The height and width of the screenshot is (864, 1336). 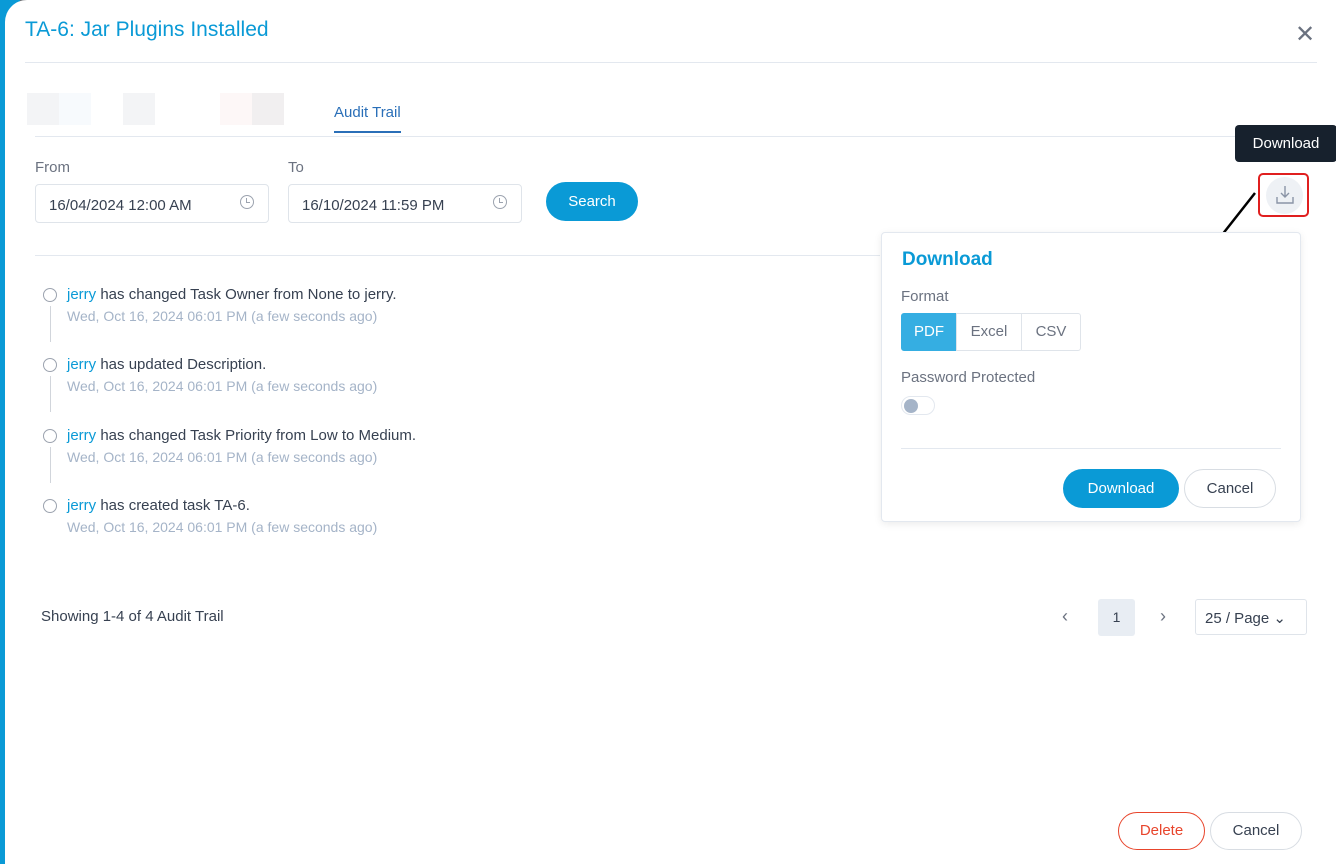 I want to click on entry-text: has updated Description., so click(x=181, y=364).